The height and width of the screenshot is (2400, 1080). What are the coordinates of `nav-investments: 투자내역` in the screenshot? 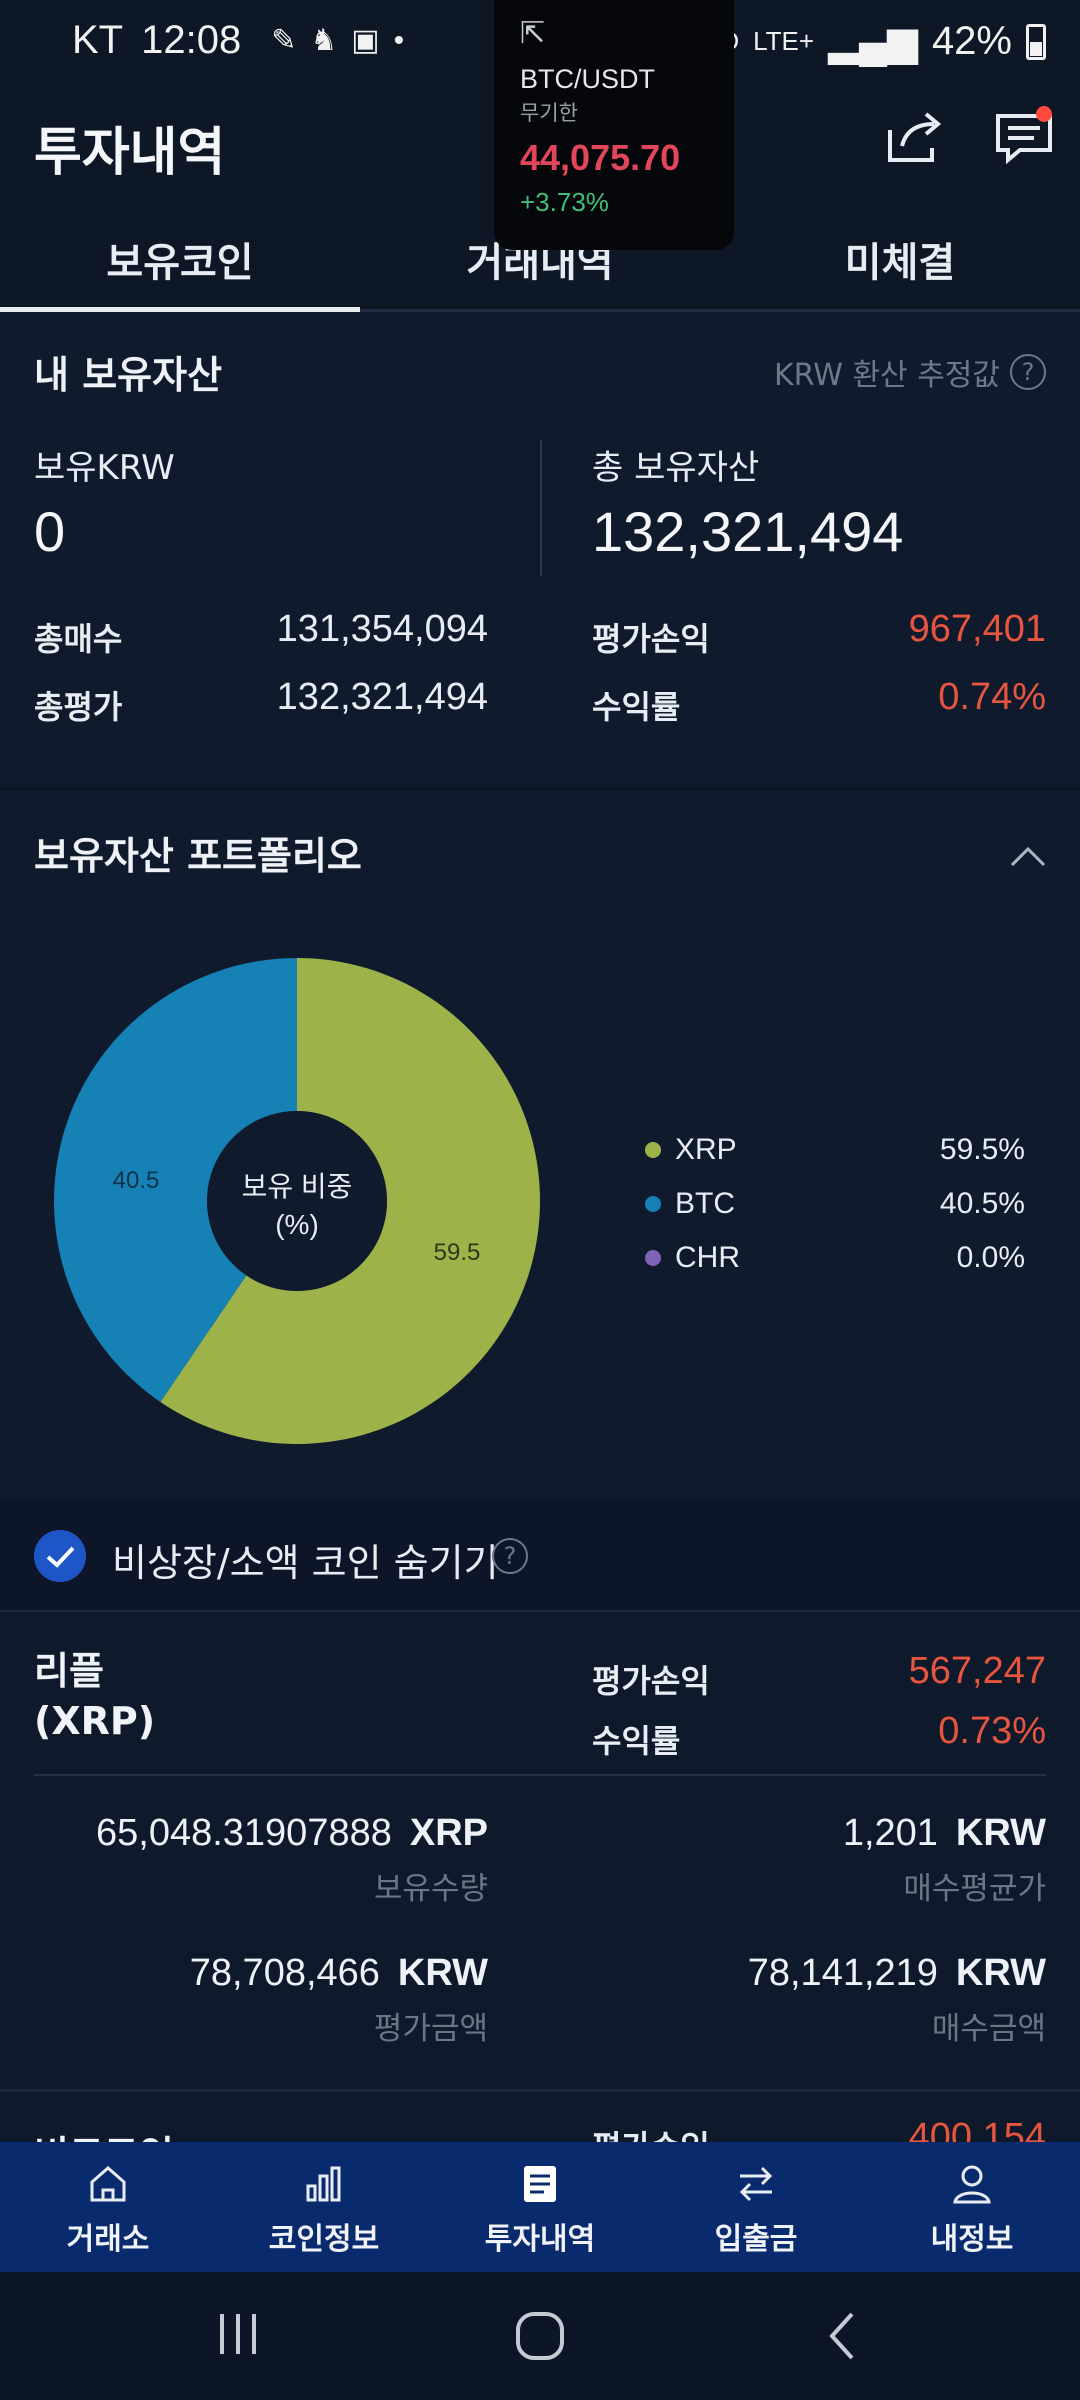 It's located at (540, 2207).